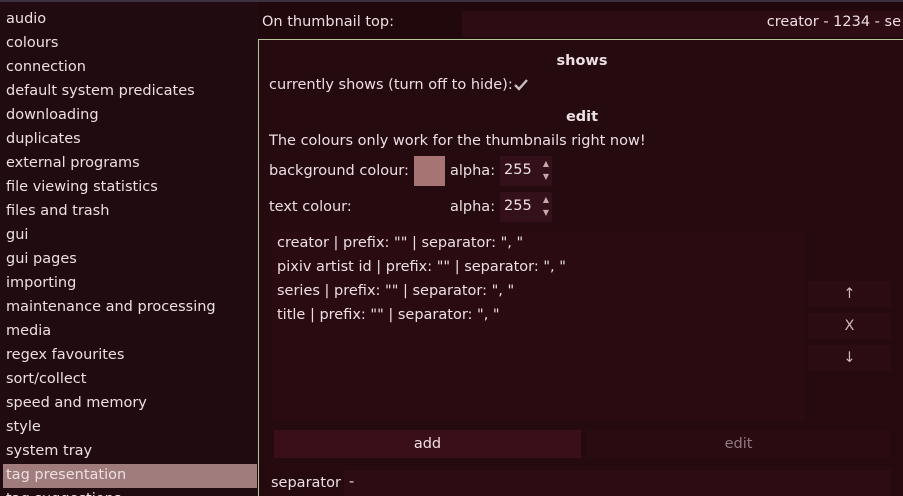  Describe the element at coordinates (738, 444) in the screenshot. I see `edit-button: edit` at that location.